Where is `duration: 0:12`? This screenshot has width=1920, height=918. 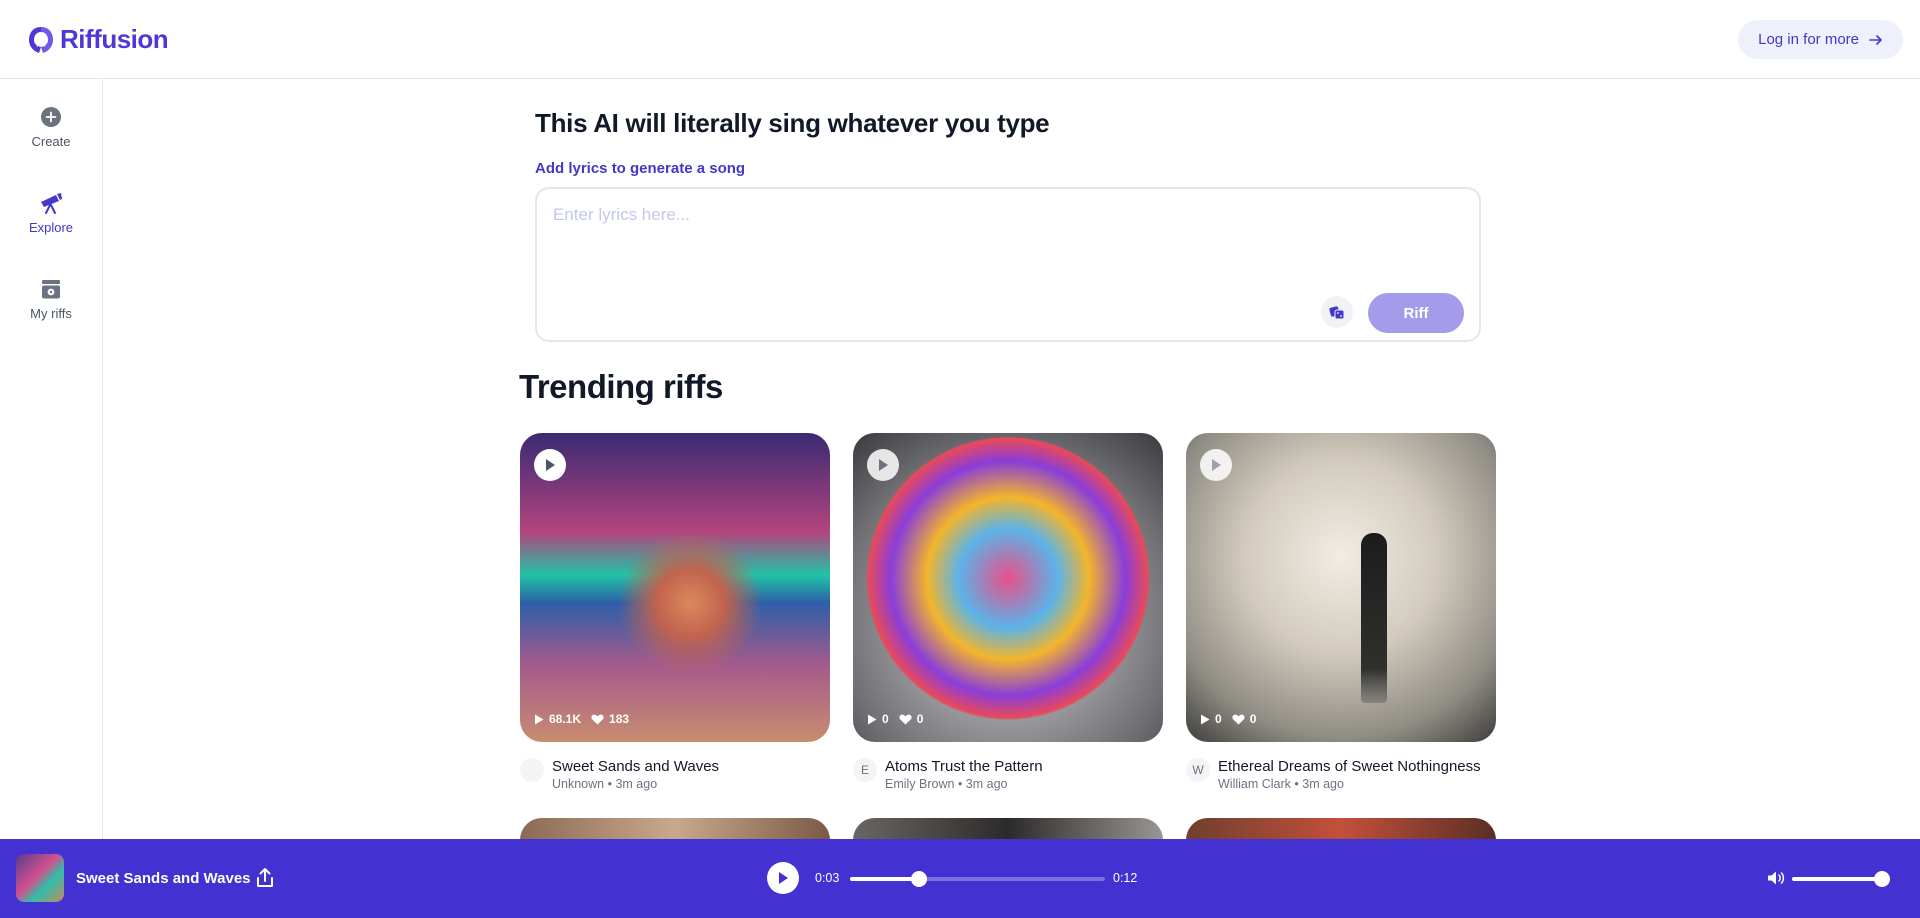
duration: 0:12 is located at coordinates (1125, 878).